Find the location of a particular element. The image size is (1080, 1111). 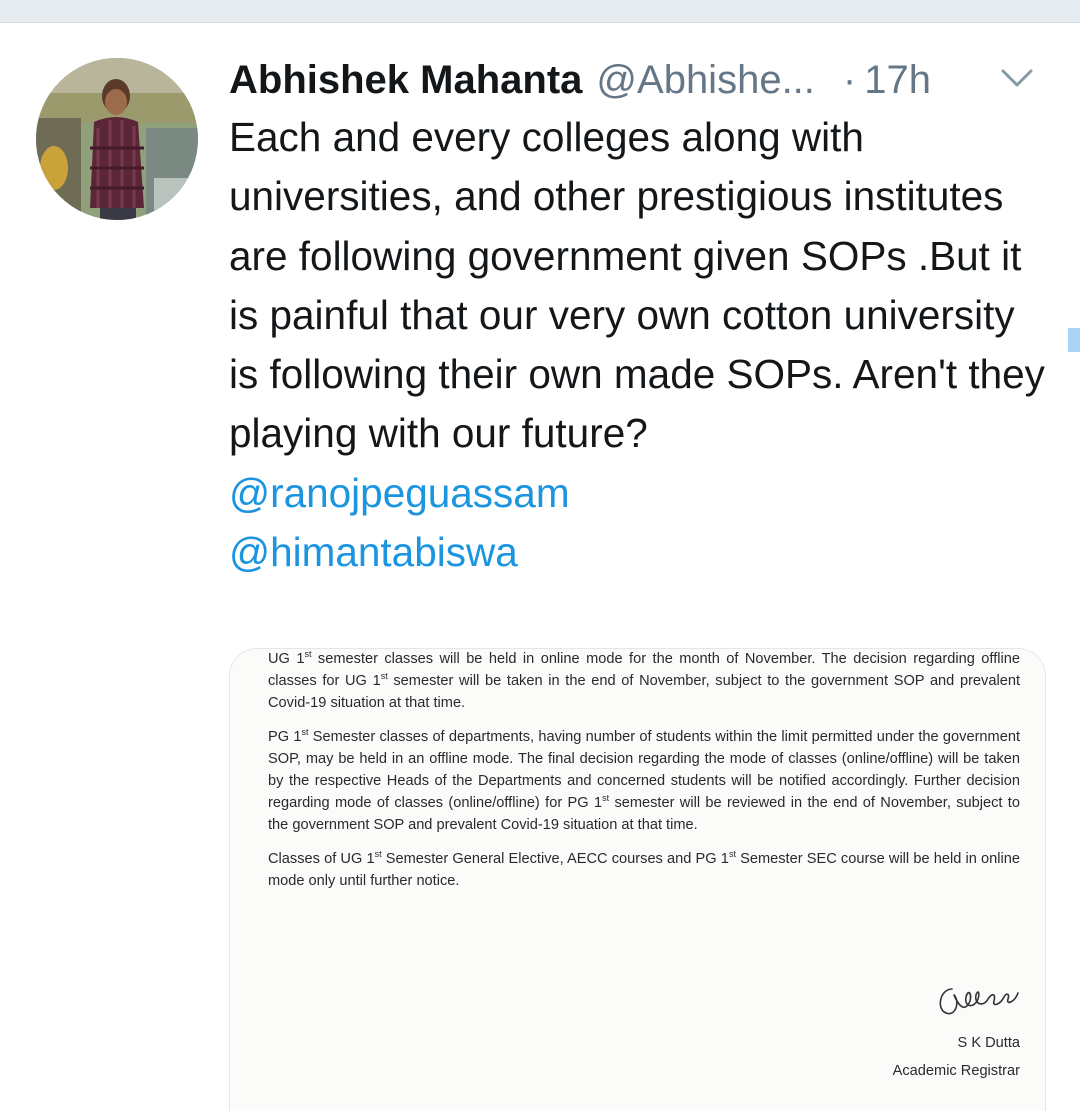

scroll-indicator is located at coordinates (1074, 340).